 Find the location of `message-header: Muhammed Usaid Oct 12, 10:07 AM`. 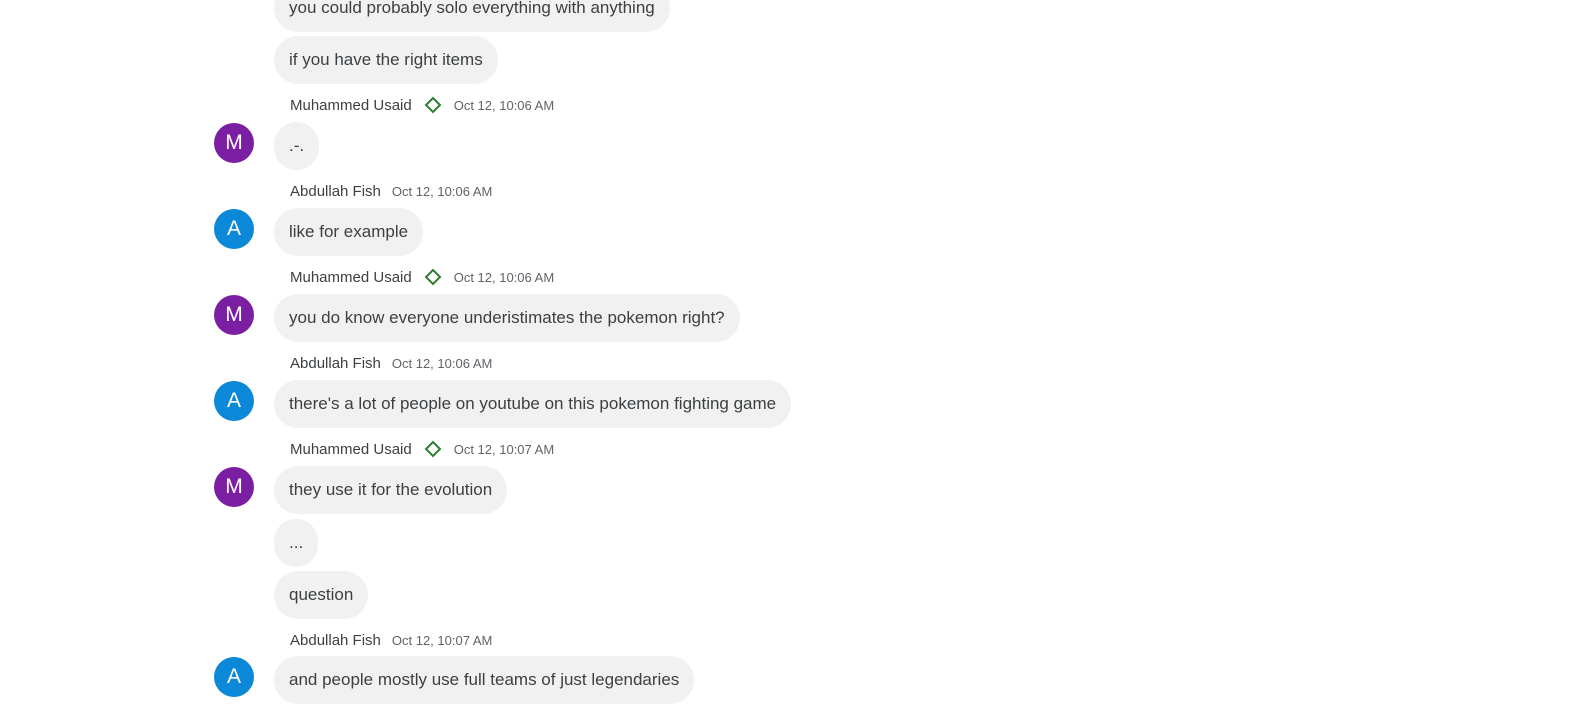

message-header: Muhammed Usaid Oct 12, 10:07 AM is located at coordinates (422, 449).